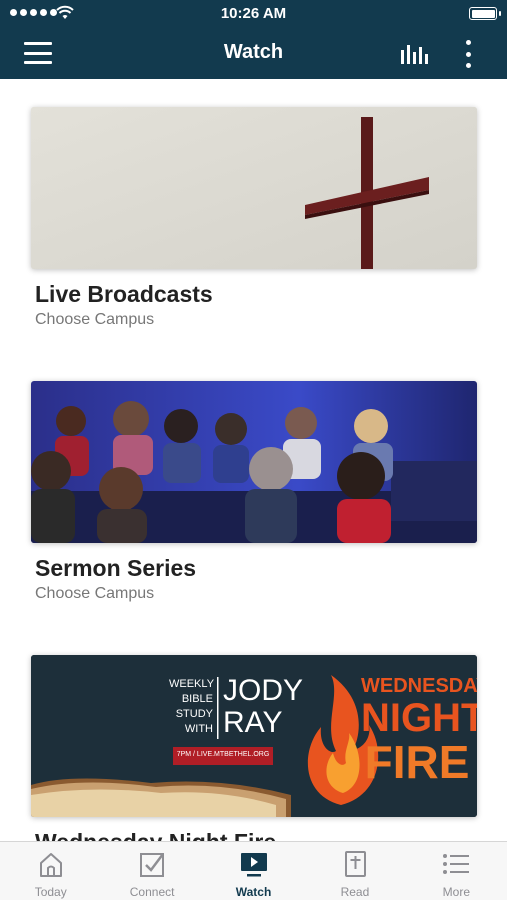  I want to click on tab-connect: Connect, so click(151, 871).